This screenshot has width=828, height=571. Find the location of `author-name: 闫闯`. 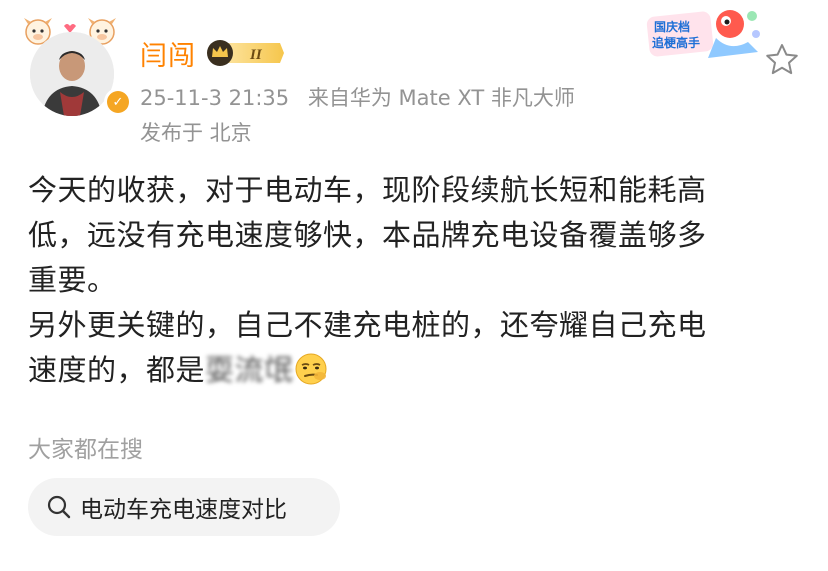

author-name: 闫闯 is located at coordinates (168, 53).